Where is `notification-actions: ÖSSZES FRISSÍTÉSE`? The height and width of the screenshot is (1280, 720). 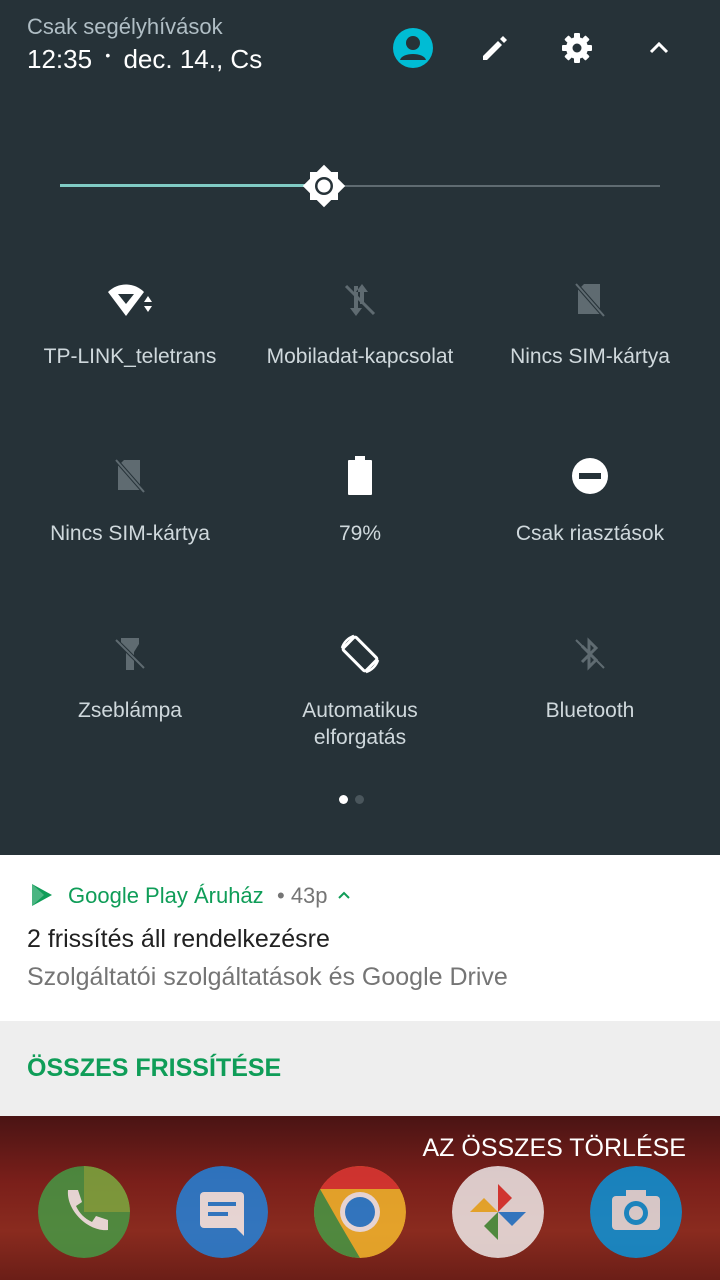
notification-actions: ÖSSZES FRISSÍTÉSE is located at coordinates (360, 1068).